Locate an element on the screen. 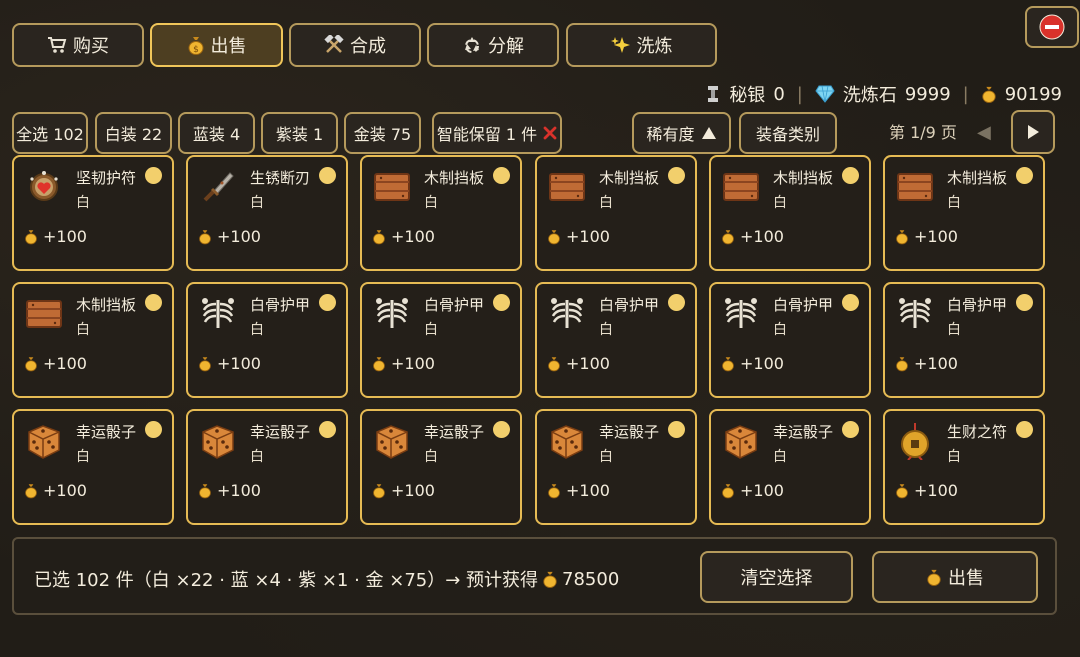 The height and width of the screenshot is (657, 1080). item-card: 生财之符白 +100 is located at coordinates (964, 467).